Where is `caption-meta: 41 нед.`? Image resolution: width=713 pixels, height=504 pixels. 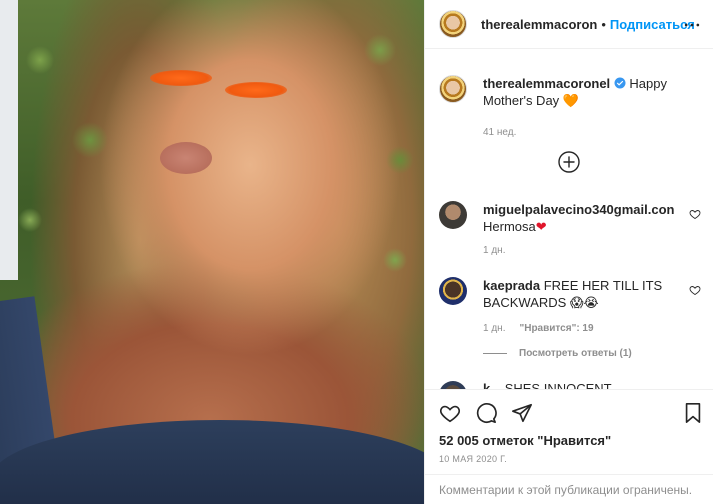 caption-meta: 41 нед. is located at coordinates (592, 132).